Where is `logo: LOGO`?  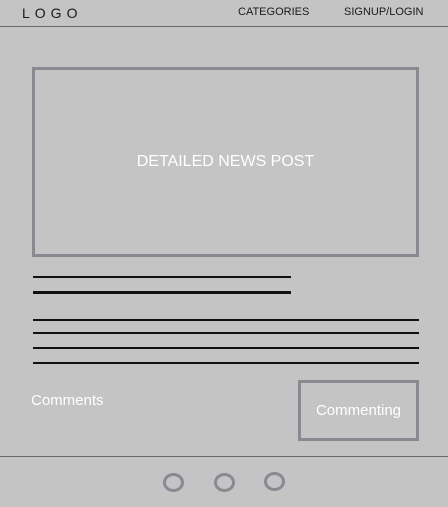 logo: LOGO is located at coordinates (52, 13).